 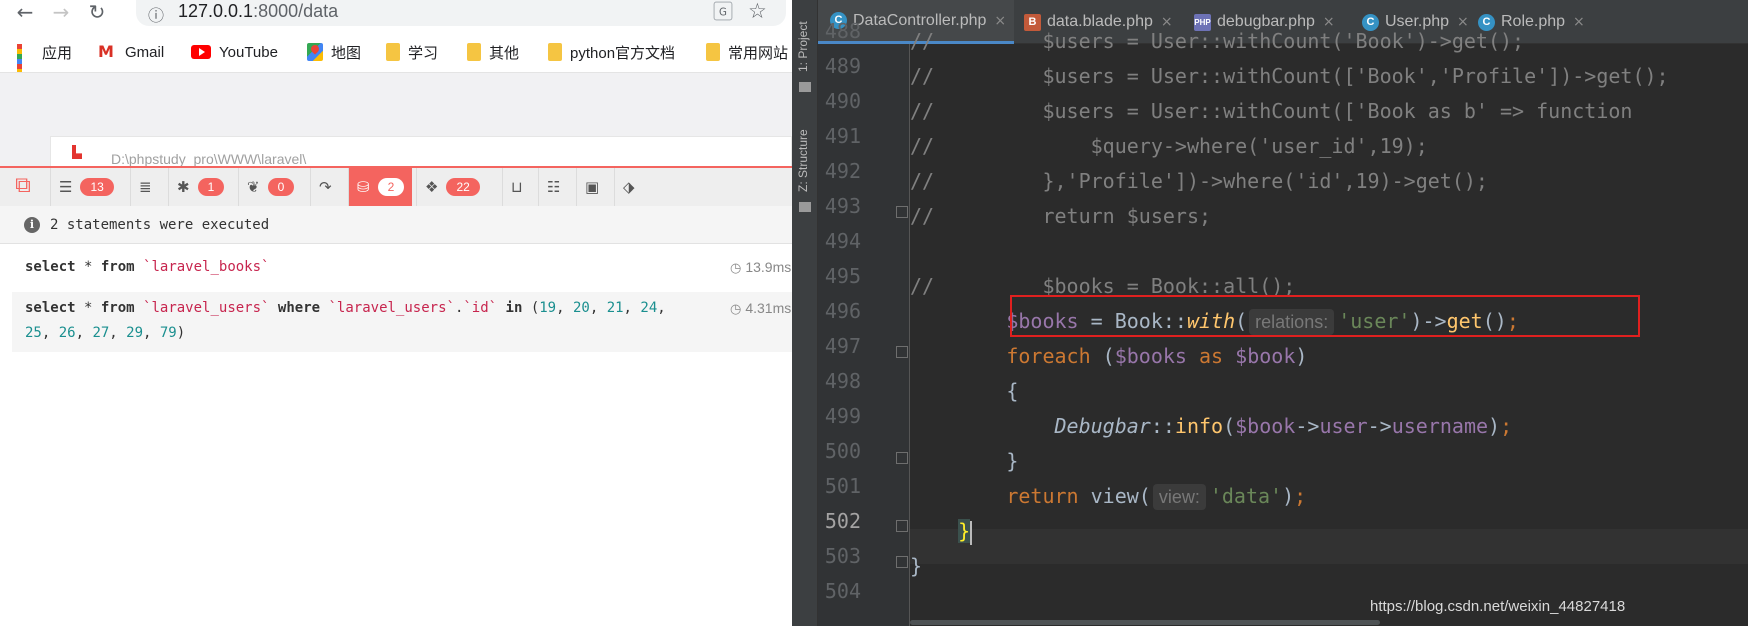 What do you see at coordinates (842, 136) in the screenshot?
I see `line-number: 491` at bounding box center [842, 136].